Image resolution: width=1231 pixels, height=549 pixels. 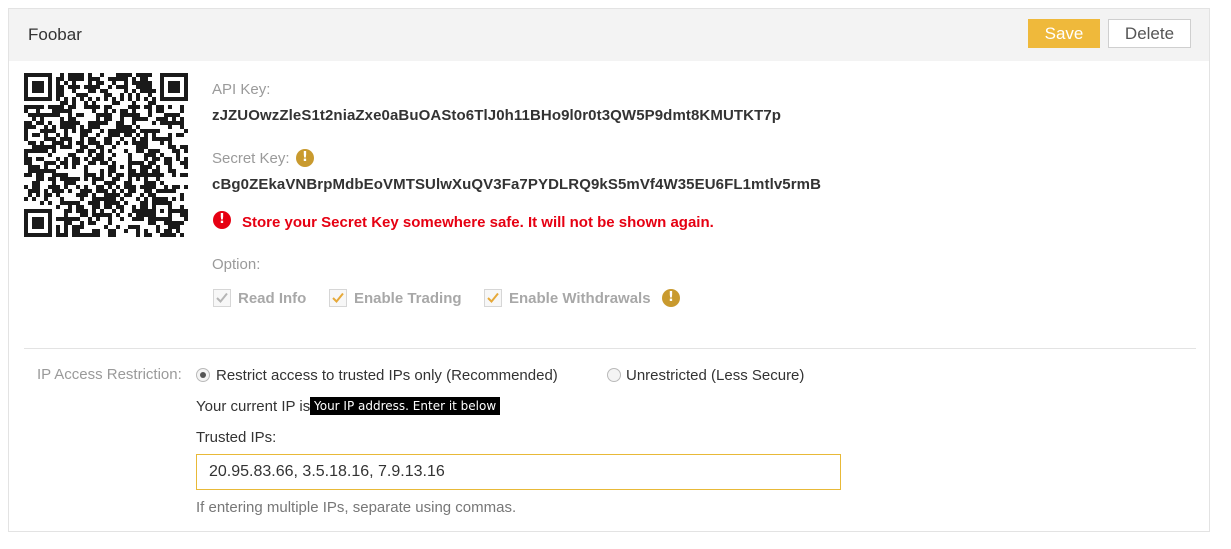 What do you see at coordinates (222, 220) in the screenshot?
I see `error-icon: !` at bounding box center [222, 220].